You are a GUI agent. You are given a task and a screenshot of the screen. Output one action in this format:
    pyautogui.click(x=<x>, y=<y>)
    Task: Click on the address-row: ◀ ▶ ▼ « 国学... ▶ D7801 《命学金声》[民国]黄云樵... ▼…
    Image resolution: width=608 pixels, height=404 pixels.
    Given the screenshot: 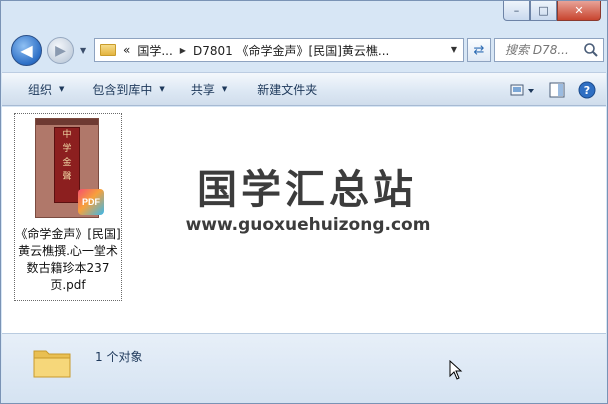 What is the action you would take?
    pyautogui.click(x=304, y=51)
    